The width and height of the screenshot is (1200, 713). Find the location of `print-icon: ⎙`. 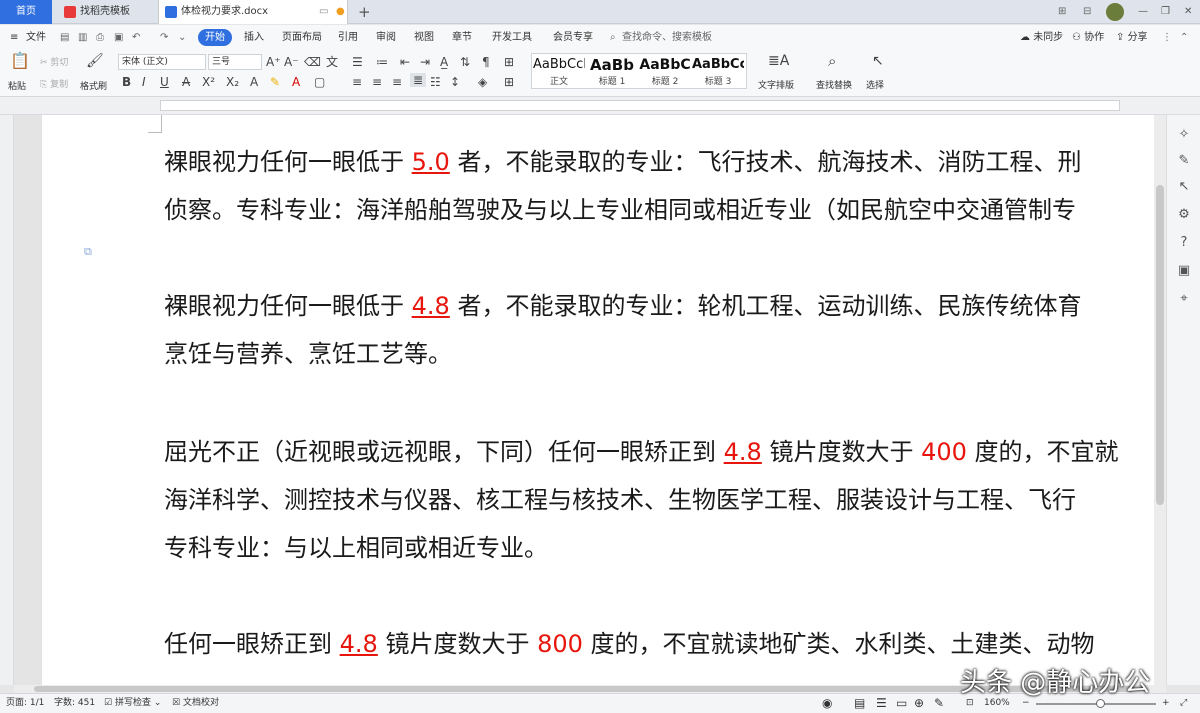

print-icon: ⎙ is located at coordinates (100, 37).